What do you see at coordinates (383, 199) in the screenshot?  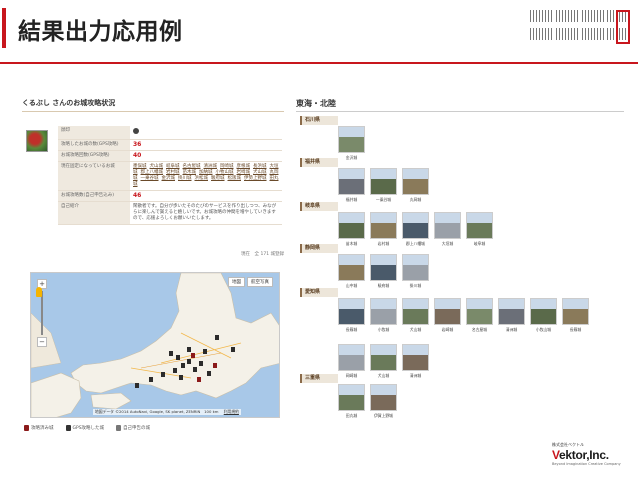 I see `castle-name: 一乗谷城` at bounding box center [383, 199].